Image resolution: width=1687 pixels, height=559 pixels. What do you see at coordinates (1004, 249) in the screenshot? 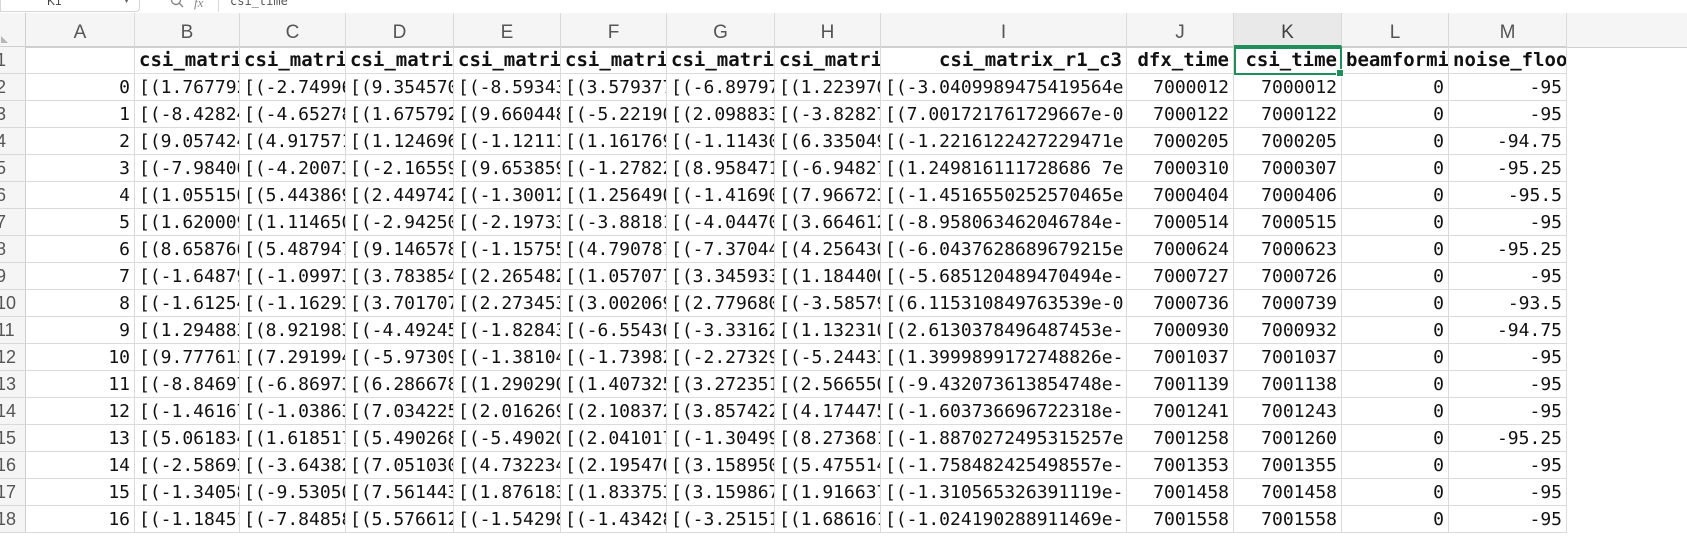
I see `cell-i8: [(-6.0437628689679215e` at bounding box center [1004, 249].